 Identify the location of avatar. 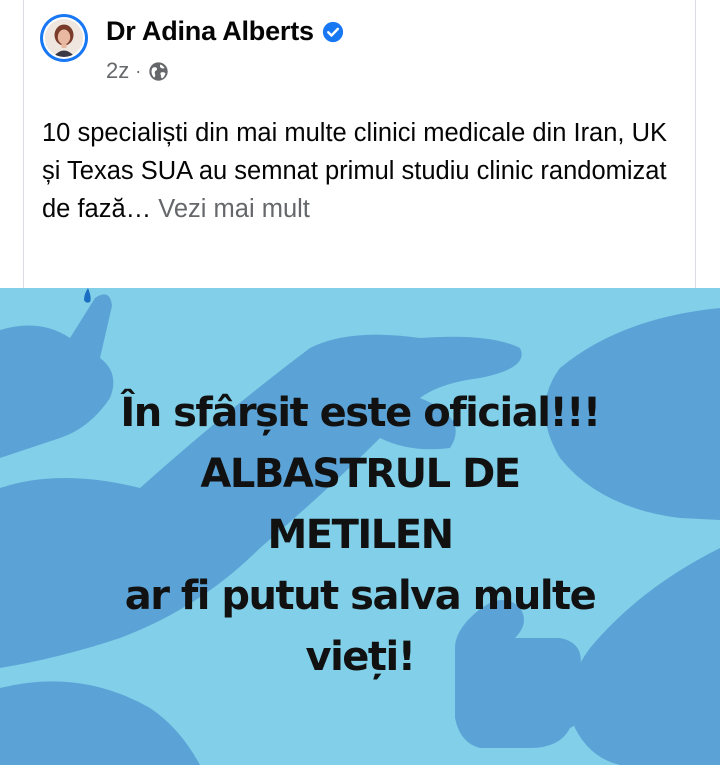
(64, 38).